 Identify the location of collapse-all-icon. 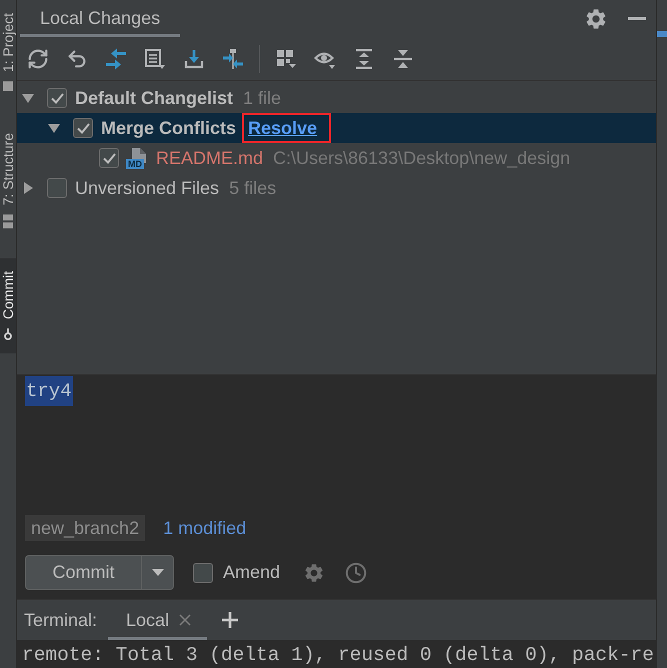
(403, 59).